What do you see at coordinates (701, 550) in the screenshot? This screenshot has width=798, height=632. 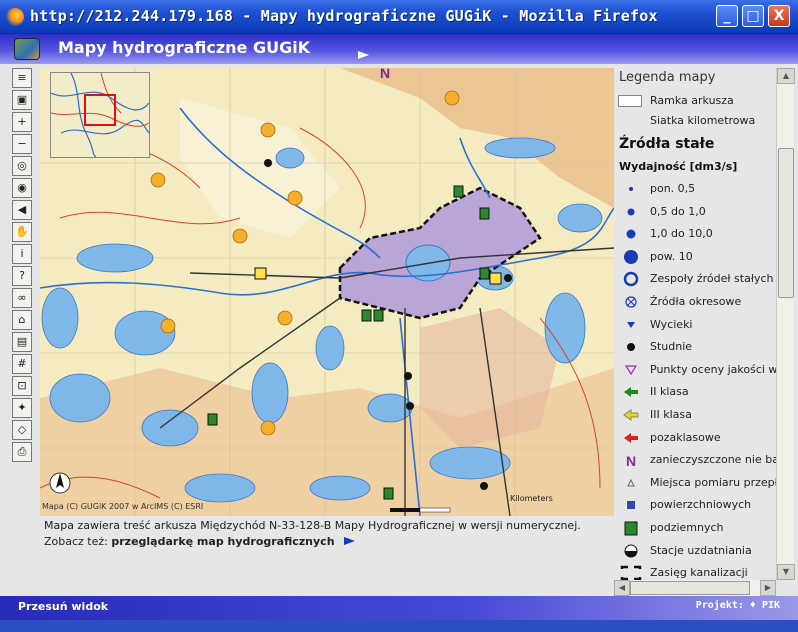 I see `legend-item-label: Stacje uzdatniania` at bounding box center [701, 550].